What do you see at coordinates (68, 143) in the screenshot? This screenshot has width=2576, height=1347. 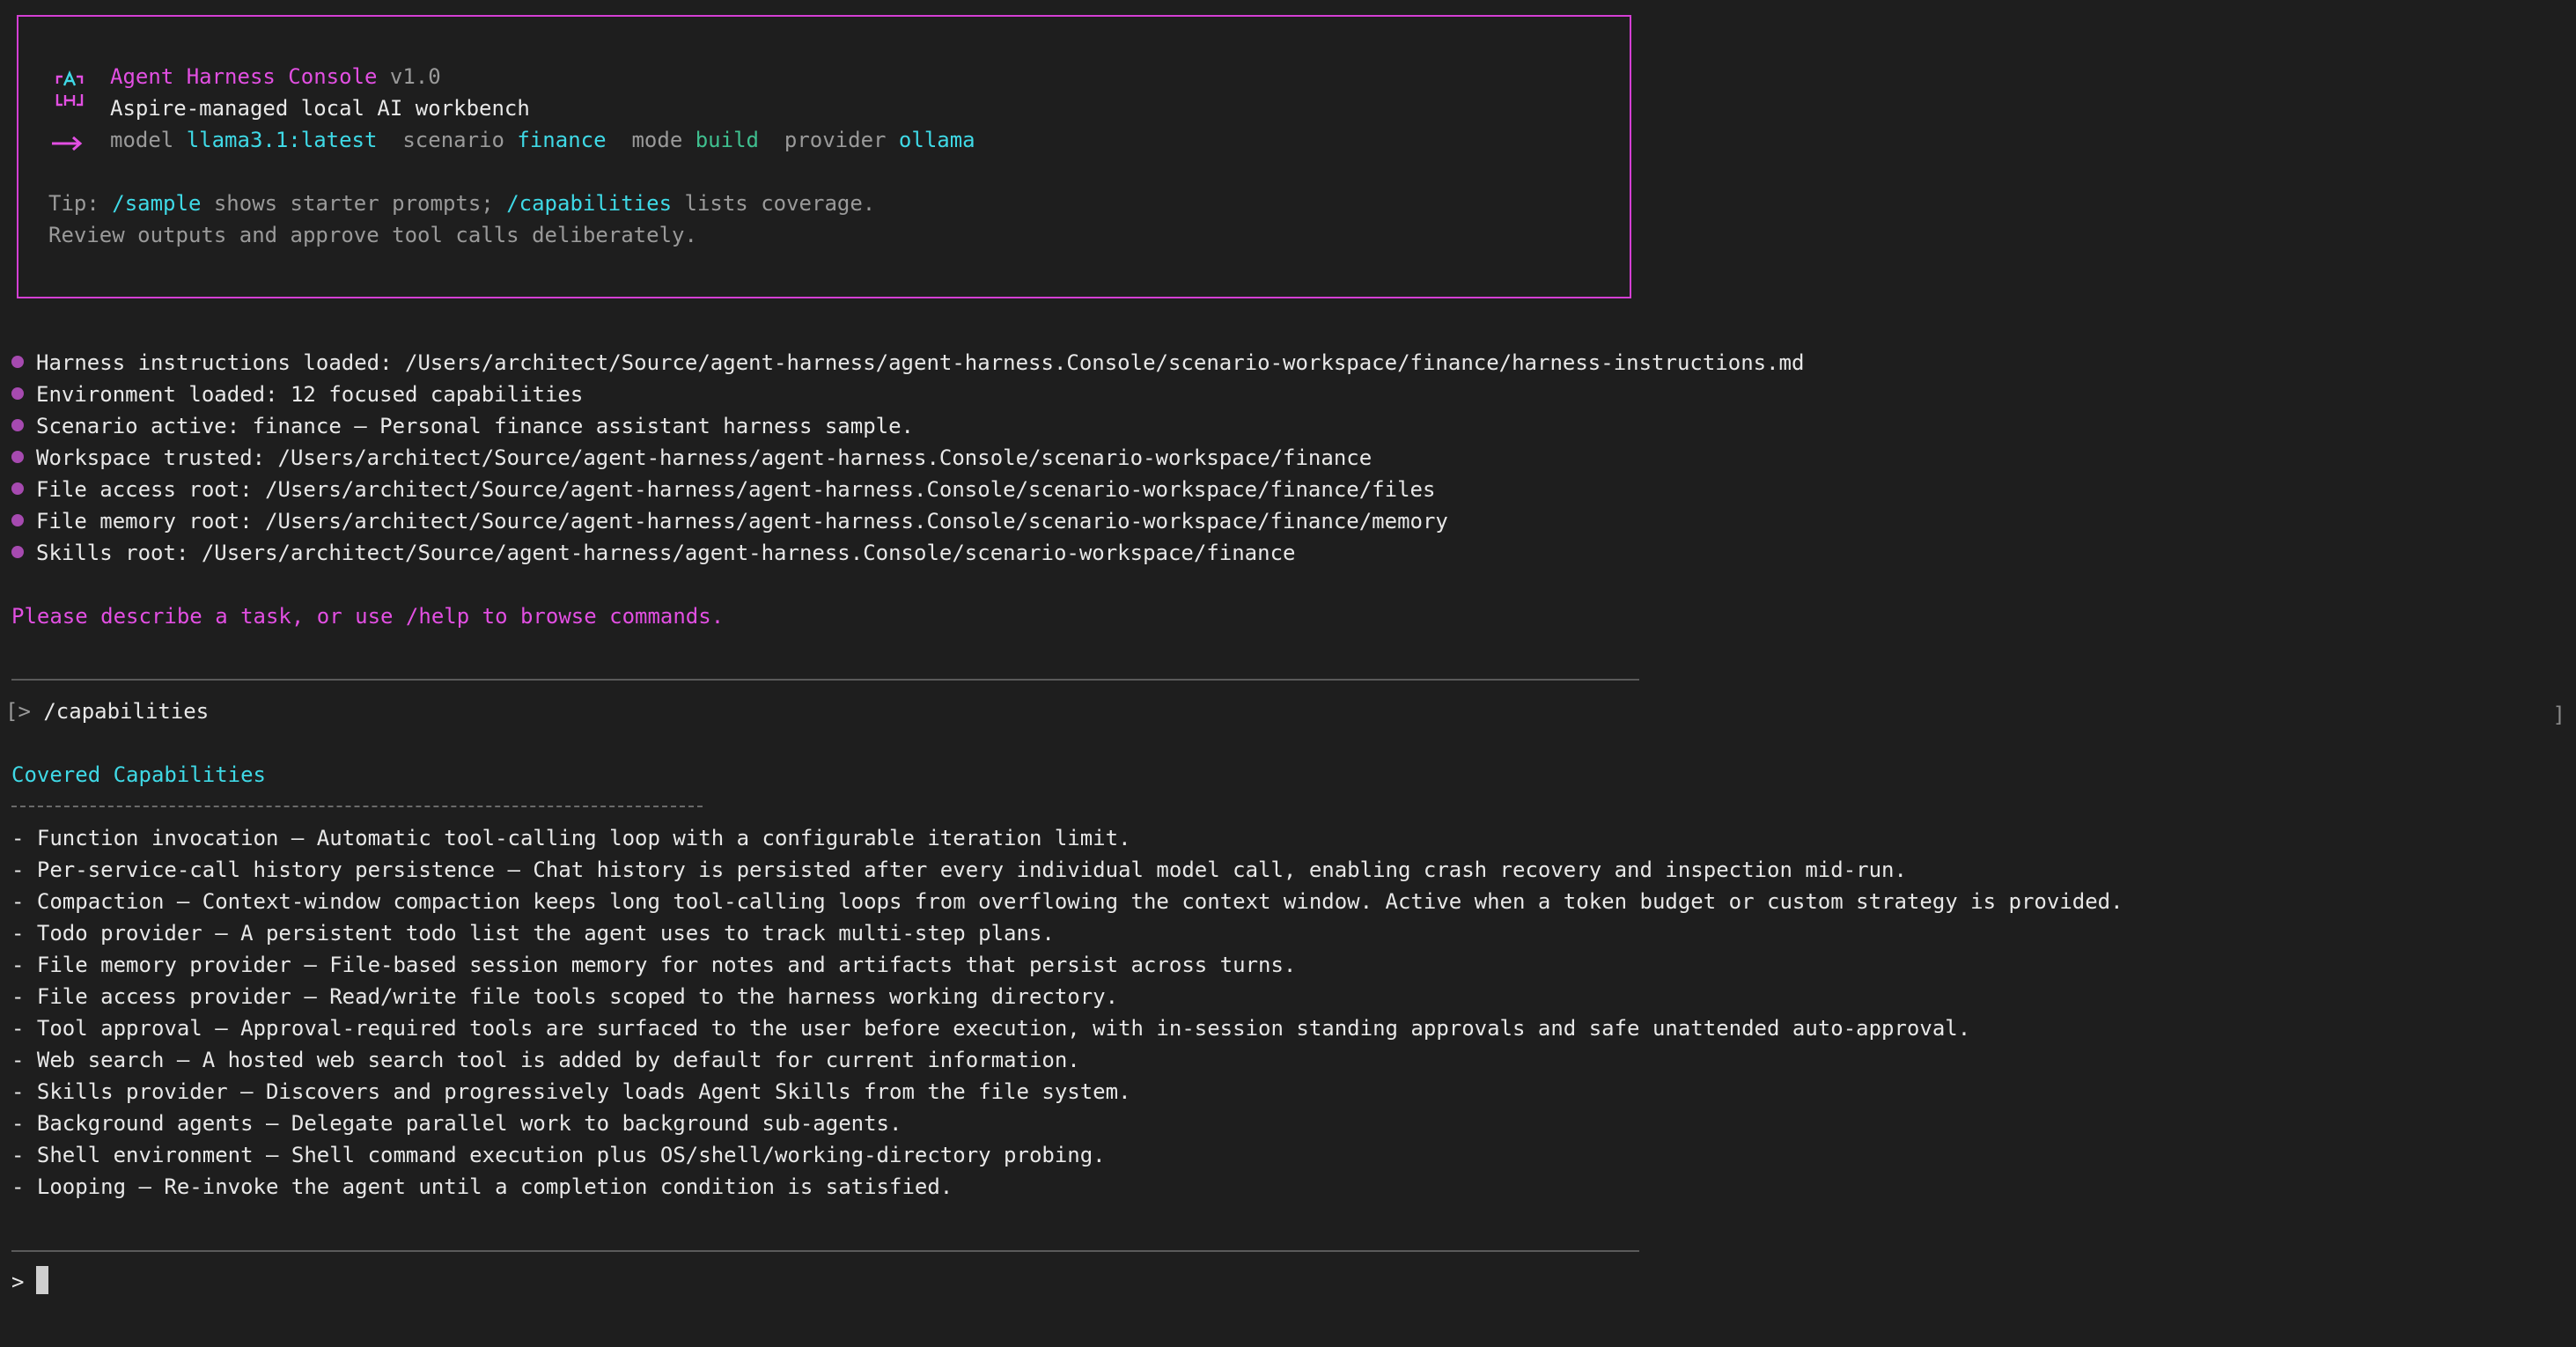 I see `arrow-right-icon` at bounding box center [68, 143].